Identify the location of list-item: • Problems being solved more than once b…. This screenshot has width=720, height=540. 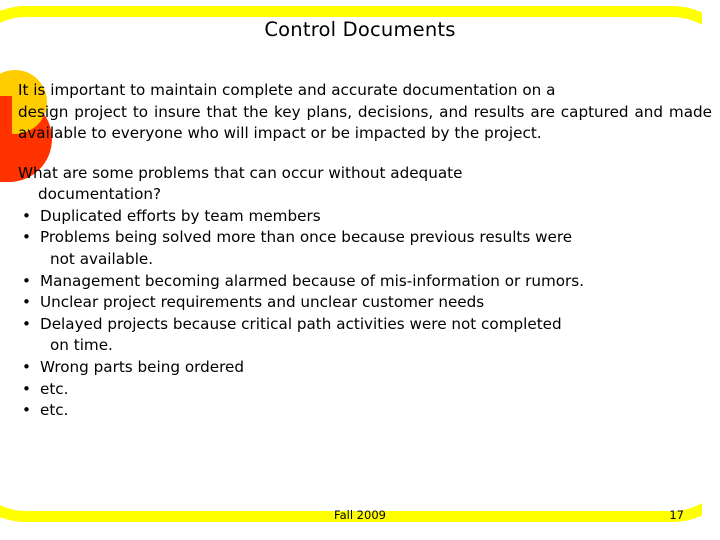
(368, 248).